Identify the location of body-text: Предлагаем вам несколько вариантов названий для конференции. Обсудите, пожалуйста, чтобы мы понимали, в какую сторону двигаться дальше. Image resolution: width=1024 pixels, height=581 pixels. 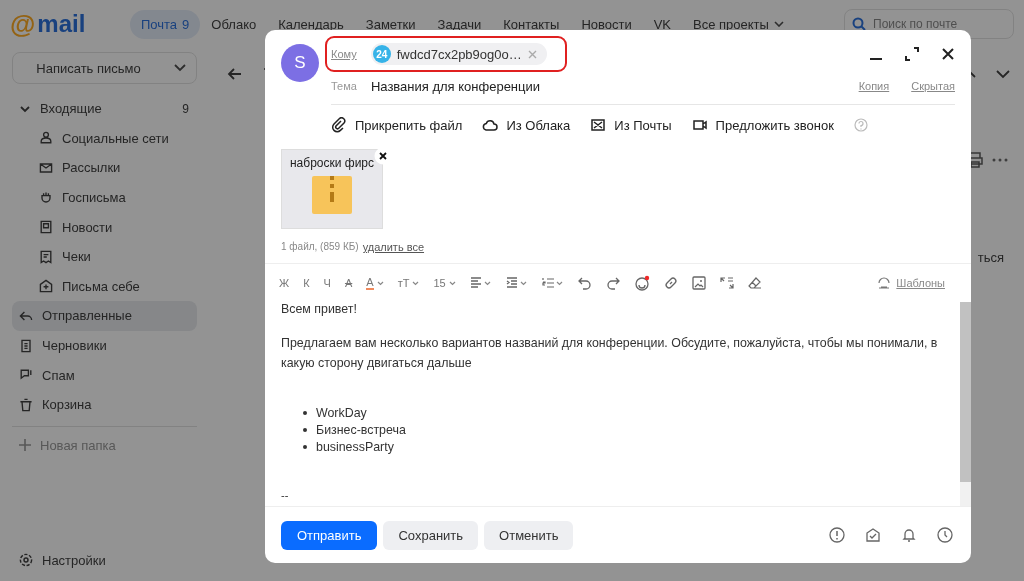
(610, 353).